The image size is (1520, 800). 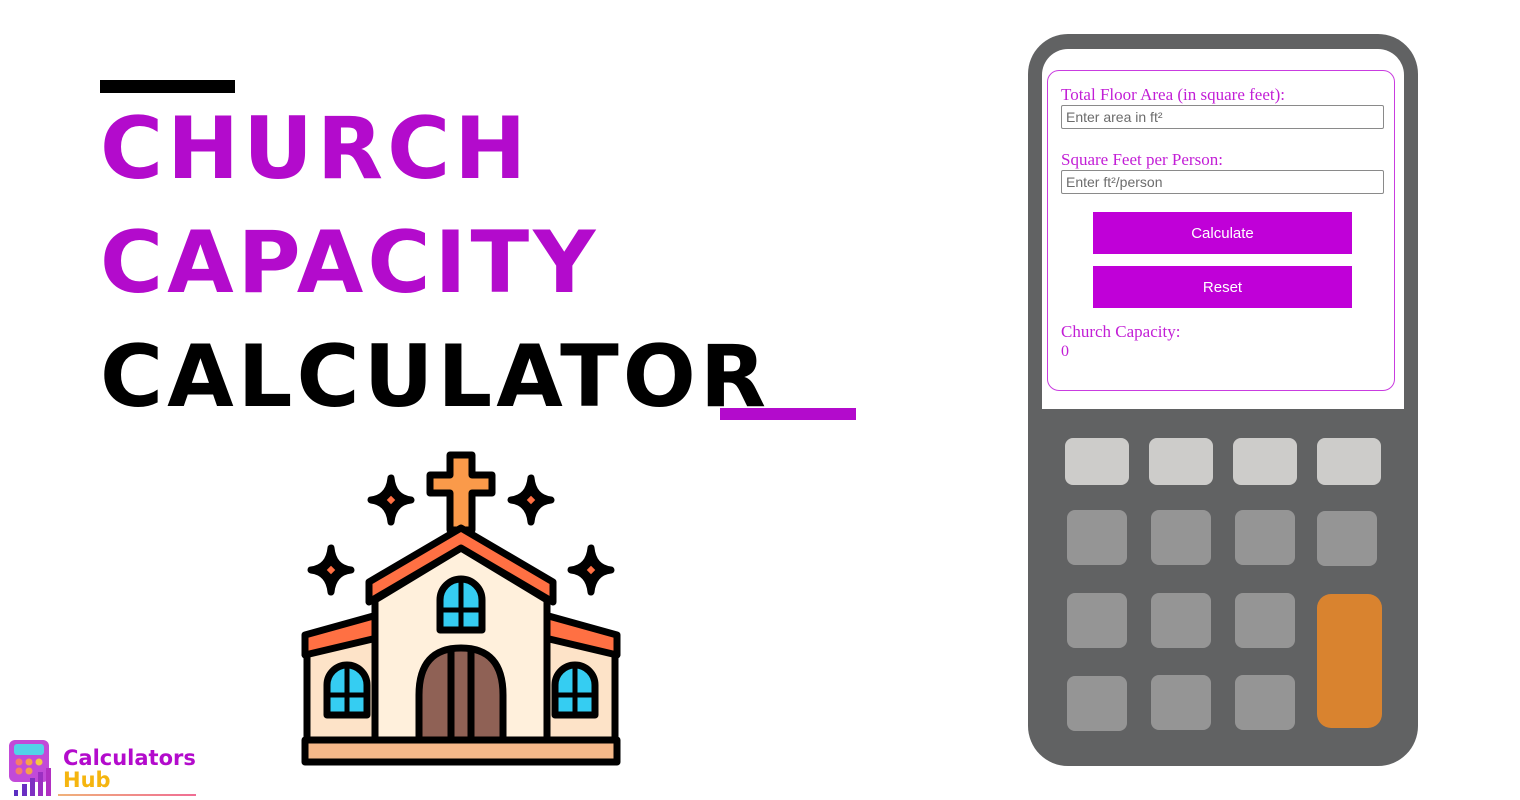 What do you see at coordinates (1222, 117) in the screenshot?
I see `floor-area-input` at bounding box center [1222, 117].